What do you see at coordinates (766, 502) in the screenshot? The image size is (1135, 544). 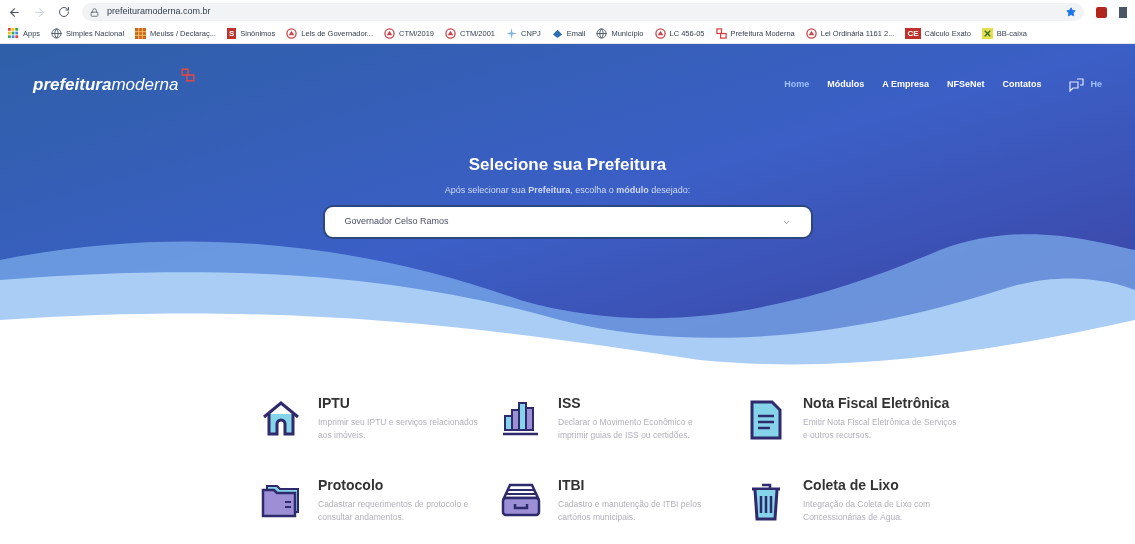 I see `trash-can-icon` at bounding box center [766, 502].